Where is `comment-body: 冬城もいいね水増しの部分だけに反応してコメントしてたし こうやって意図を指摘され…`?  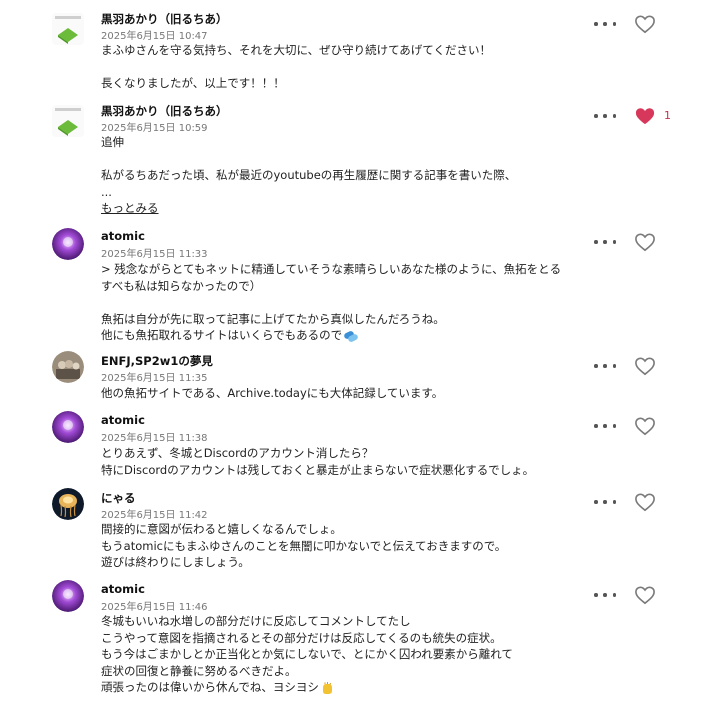 comment-body: 冬城もいいね水増しの部分だけに反応してコメントしてたし こうやって意図を指摘され… is located at coordinates (307, 654).